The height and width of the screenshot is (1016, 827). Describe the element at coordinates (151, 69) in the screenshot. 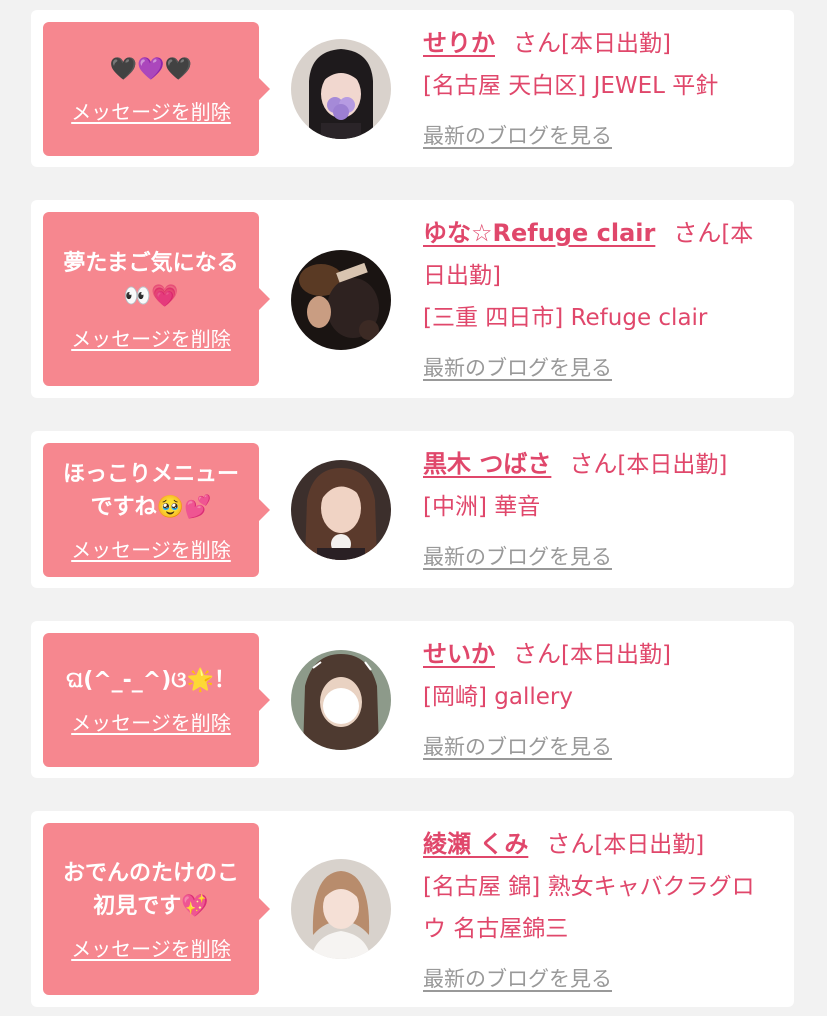

I see `message-text: 🖤💜🖤` at that location.